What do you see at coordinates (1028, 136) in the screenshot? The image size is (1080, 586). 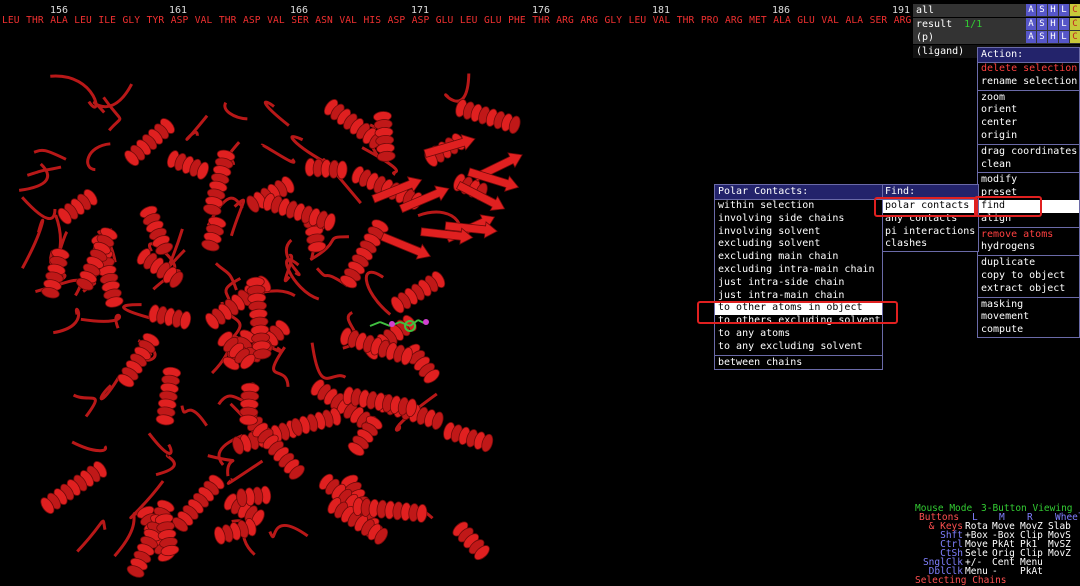 I see `action-item-origin: origin` at bounding box center [1028, 136].